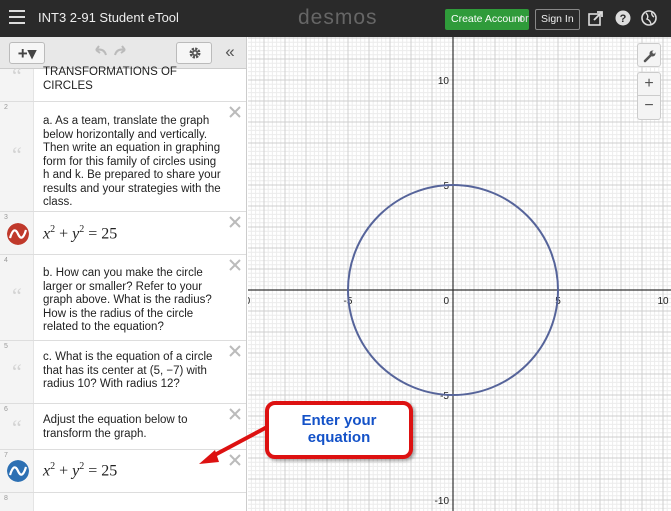  I want to click on expression-index: 3, so click(6, 217).